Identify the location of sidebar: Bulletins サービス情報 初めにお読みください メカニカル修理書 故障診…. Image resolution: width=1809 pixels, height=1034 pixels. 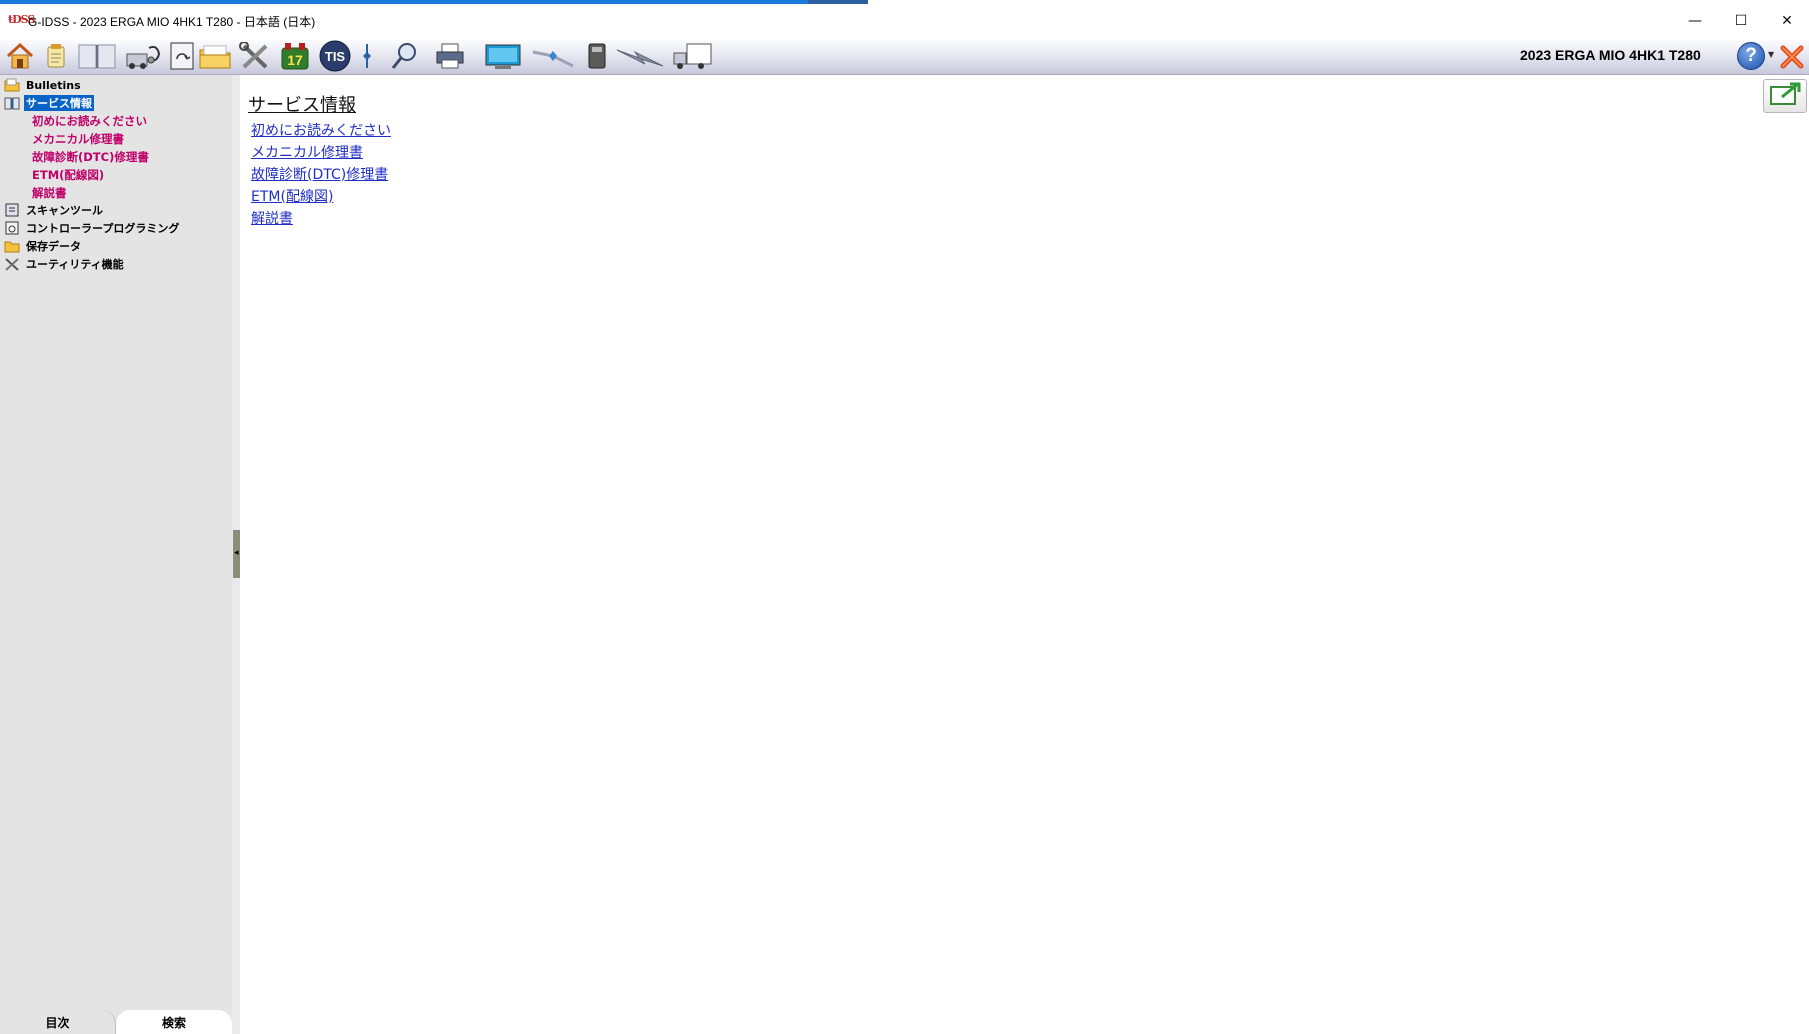
(116, 554).